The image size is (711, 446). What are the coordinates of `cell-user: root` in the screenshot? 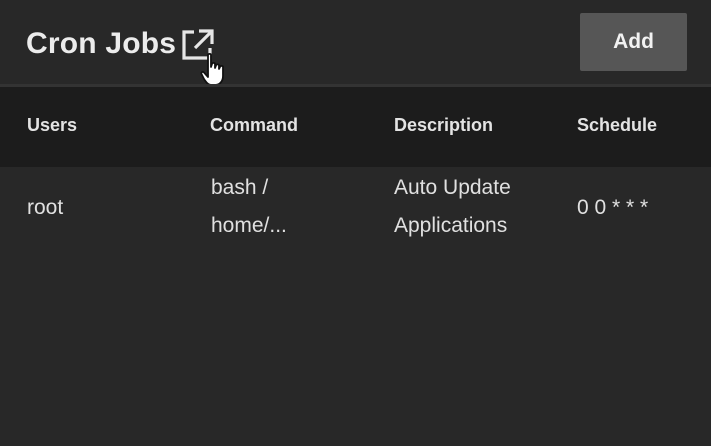 It's located at (45, 207).